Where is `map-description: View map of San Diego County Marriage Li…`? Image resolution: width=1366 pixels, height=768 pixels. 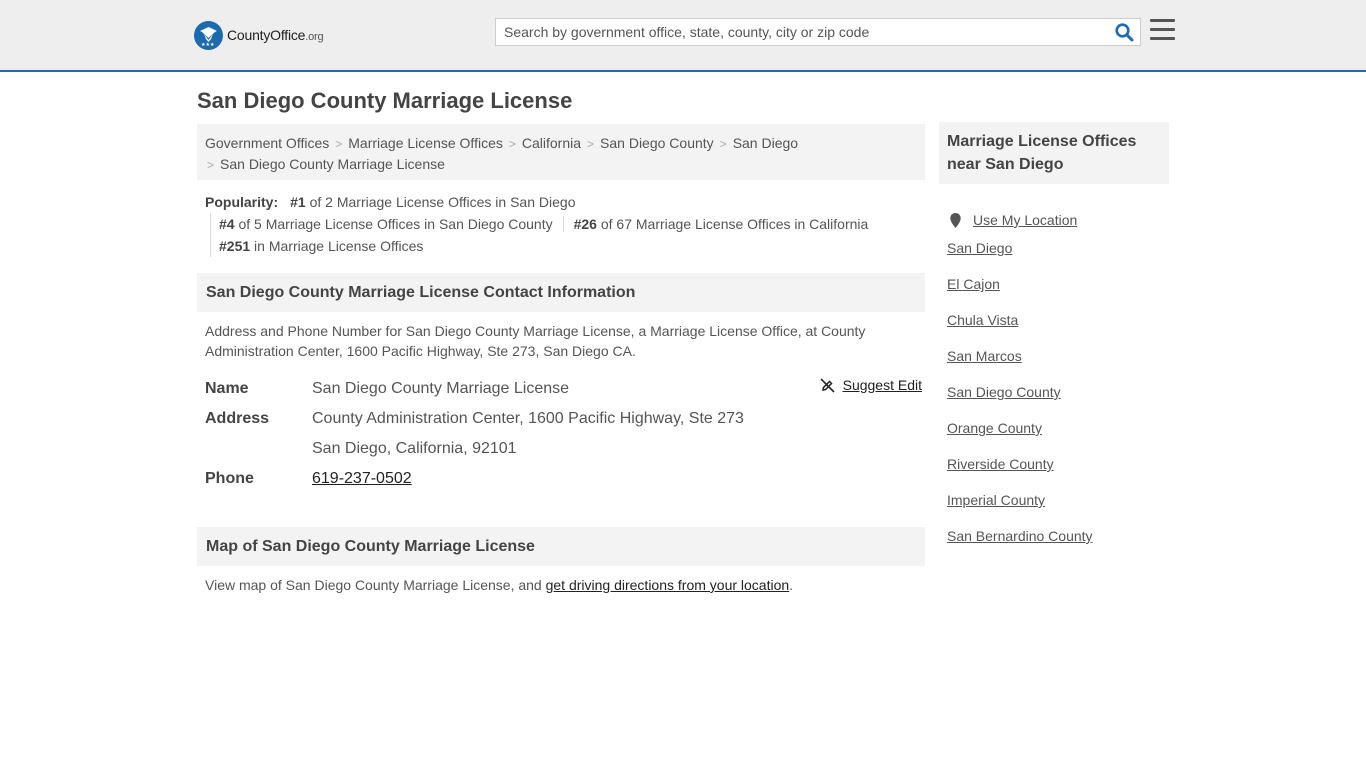
map-description: View map of San Diego County Marriage Li… is located at coordinates (561, 580).